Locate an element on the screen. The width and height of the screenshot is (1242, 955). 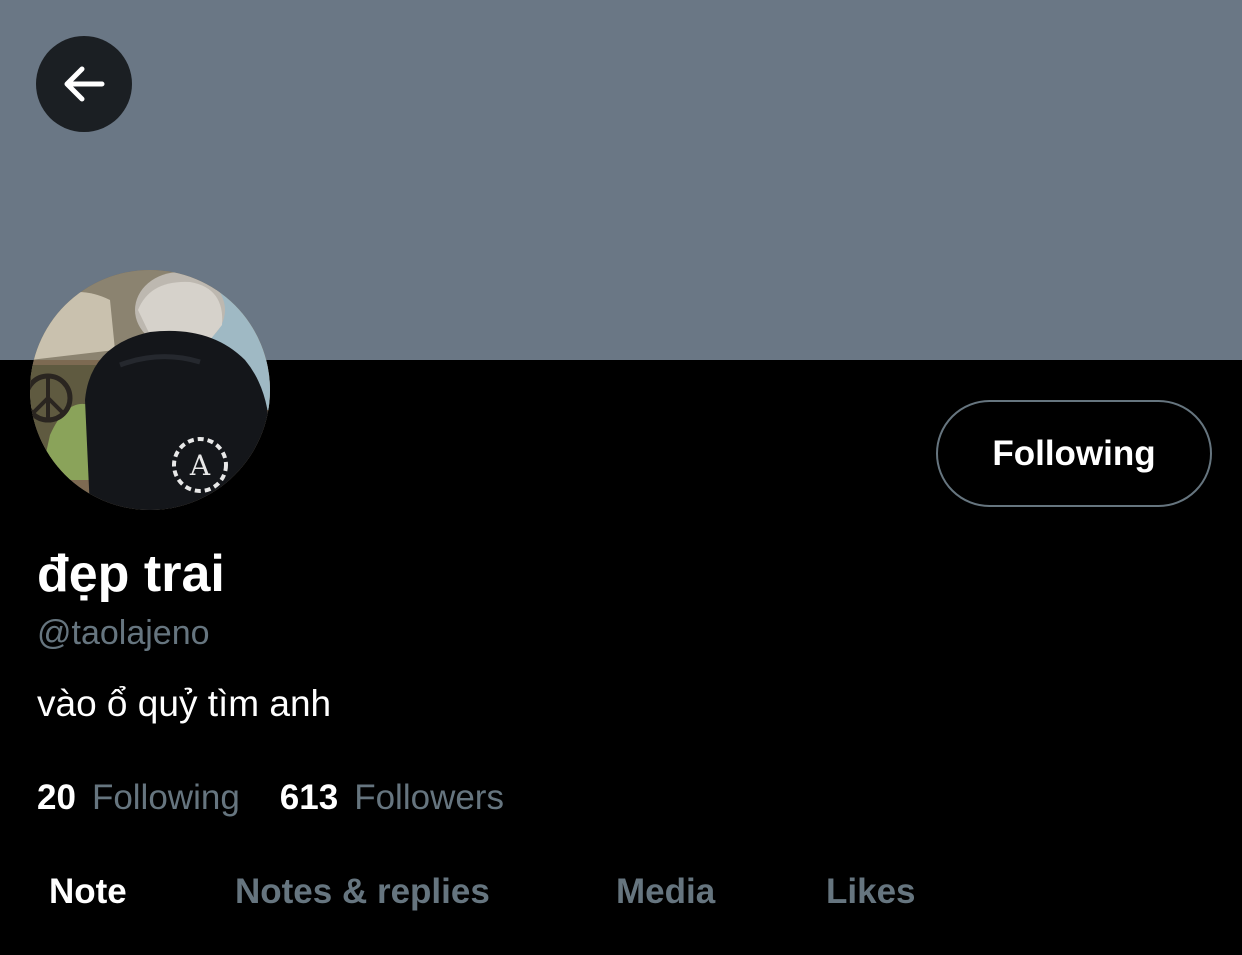
following-count: 20 is located at coordinates (56, 797).